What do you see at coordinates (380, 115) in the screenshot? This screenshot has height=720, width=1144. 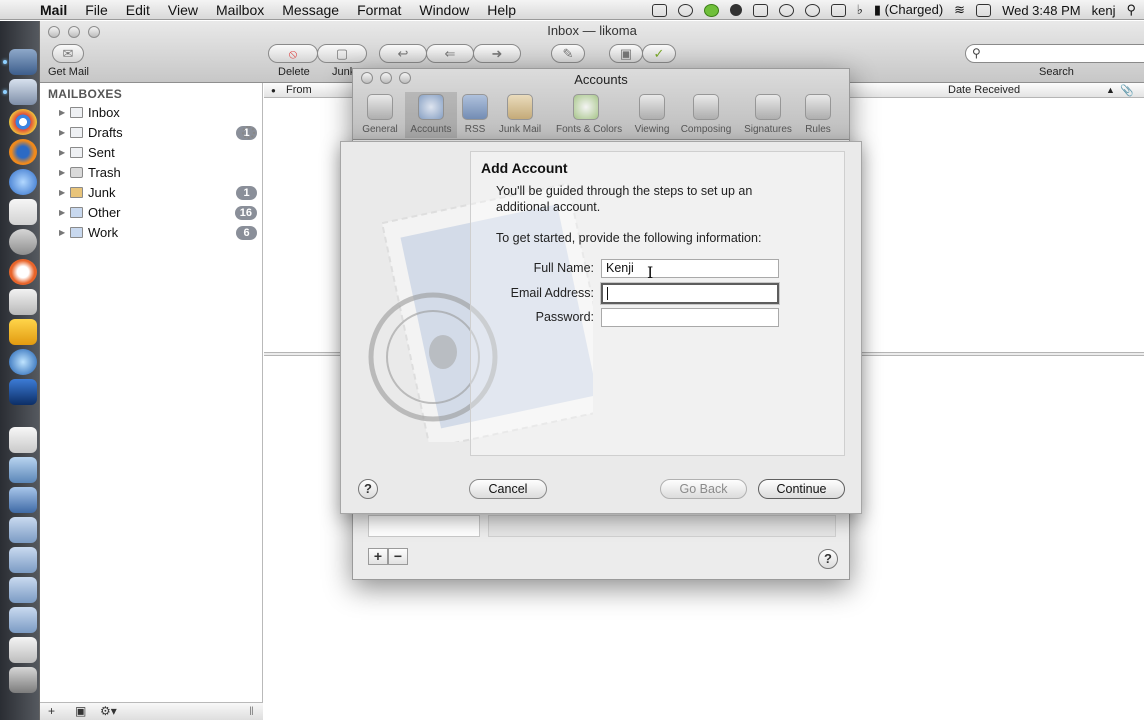 I see `tab-general: General` at bounding box center [380, 115].